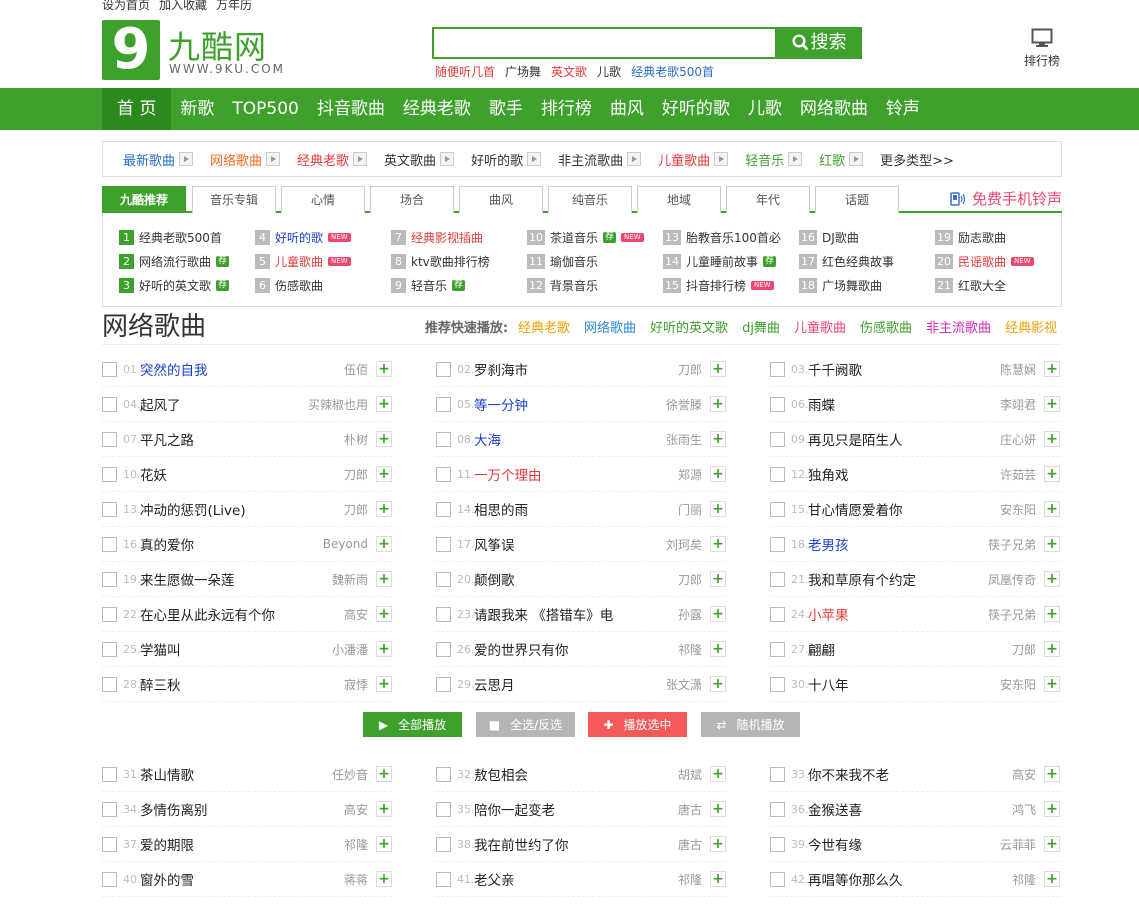  Describe the element at coordinates (570, 684) in the screenshot. I see `song-title: 云思月` at that location.